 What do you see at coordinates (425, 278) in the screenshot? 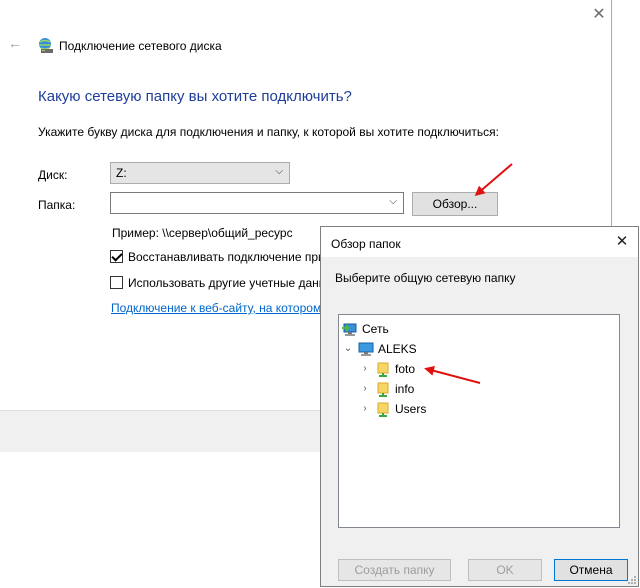
I see `dialog-prompt: Выберите общую сетевую папку` at bounding box center [425, 278].